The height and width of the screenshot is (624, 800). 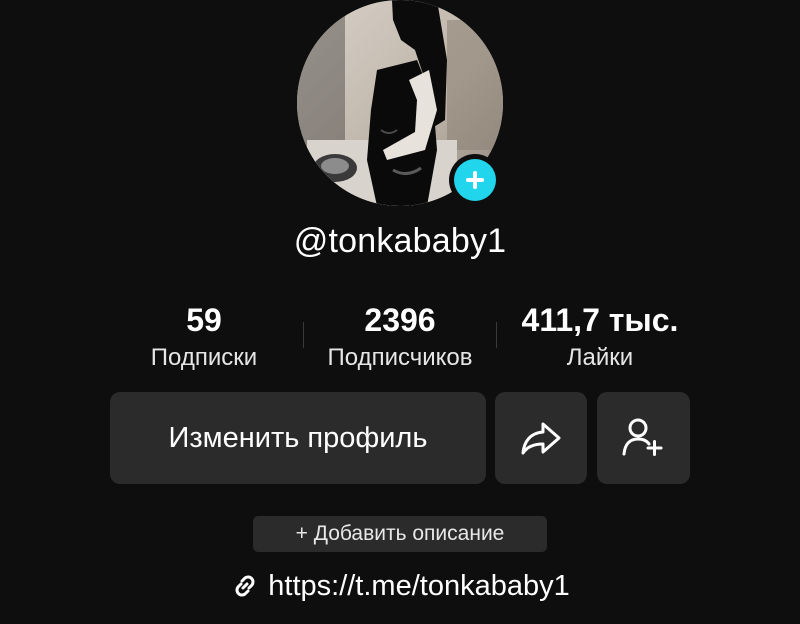 I want to click on edit-profile-button: Изменить профиль, so click(x=298, y=438).